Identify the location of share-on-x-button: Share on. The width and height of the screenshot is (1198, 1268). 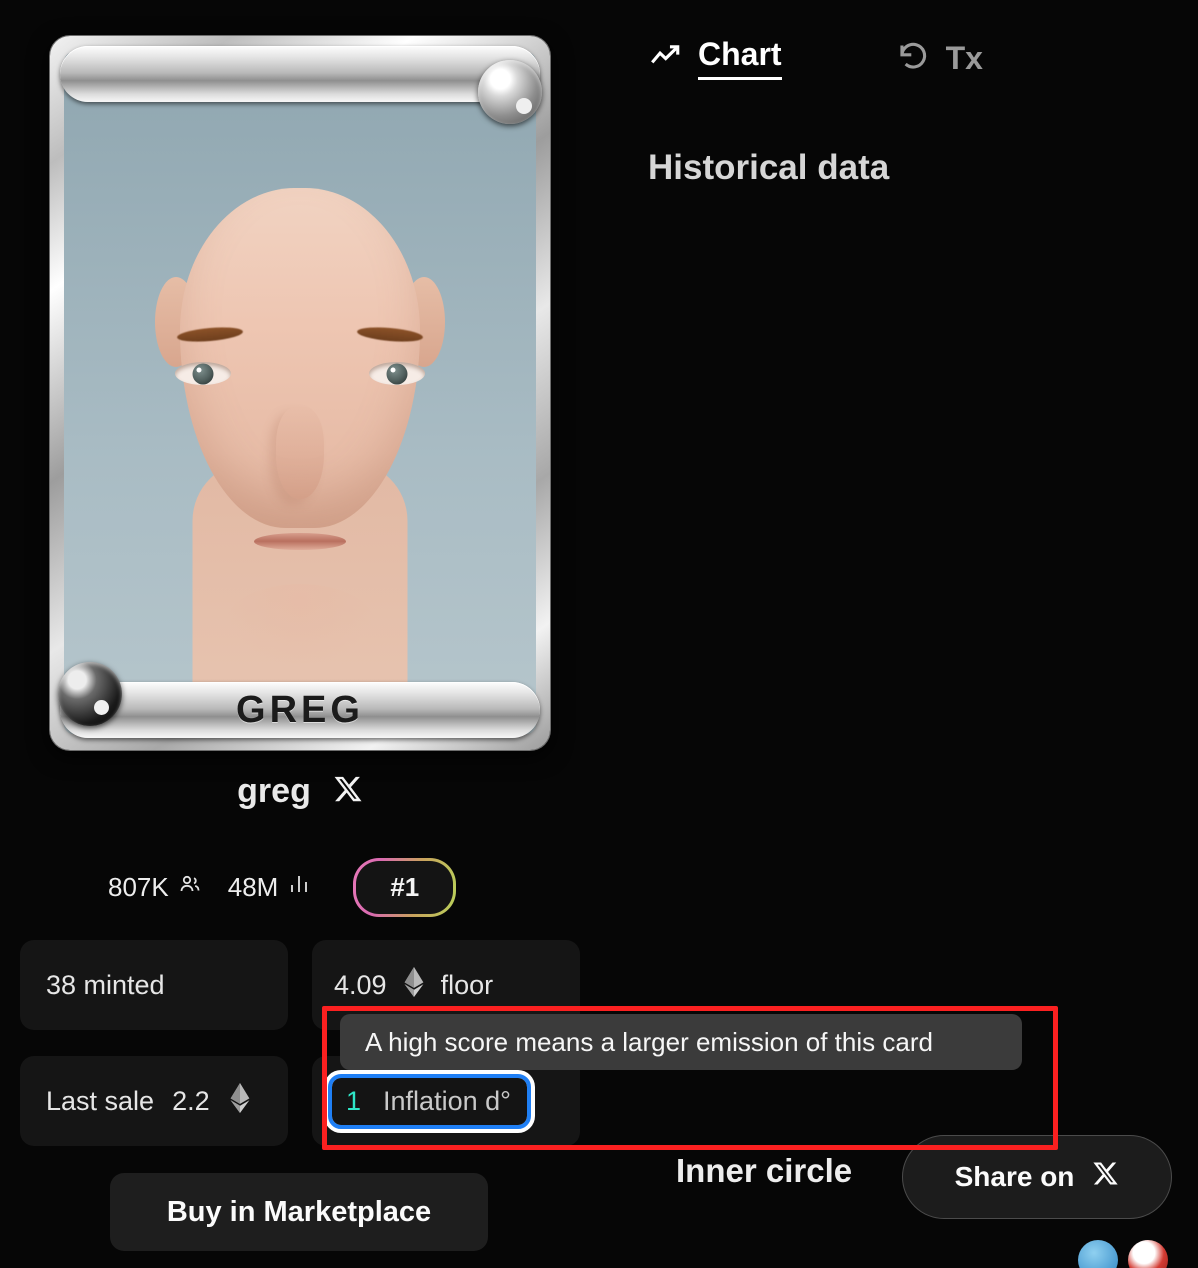
(1037, 1177).